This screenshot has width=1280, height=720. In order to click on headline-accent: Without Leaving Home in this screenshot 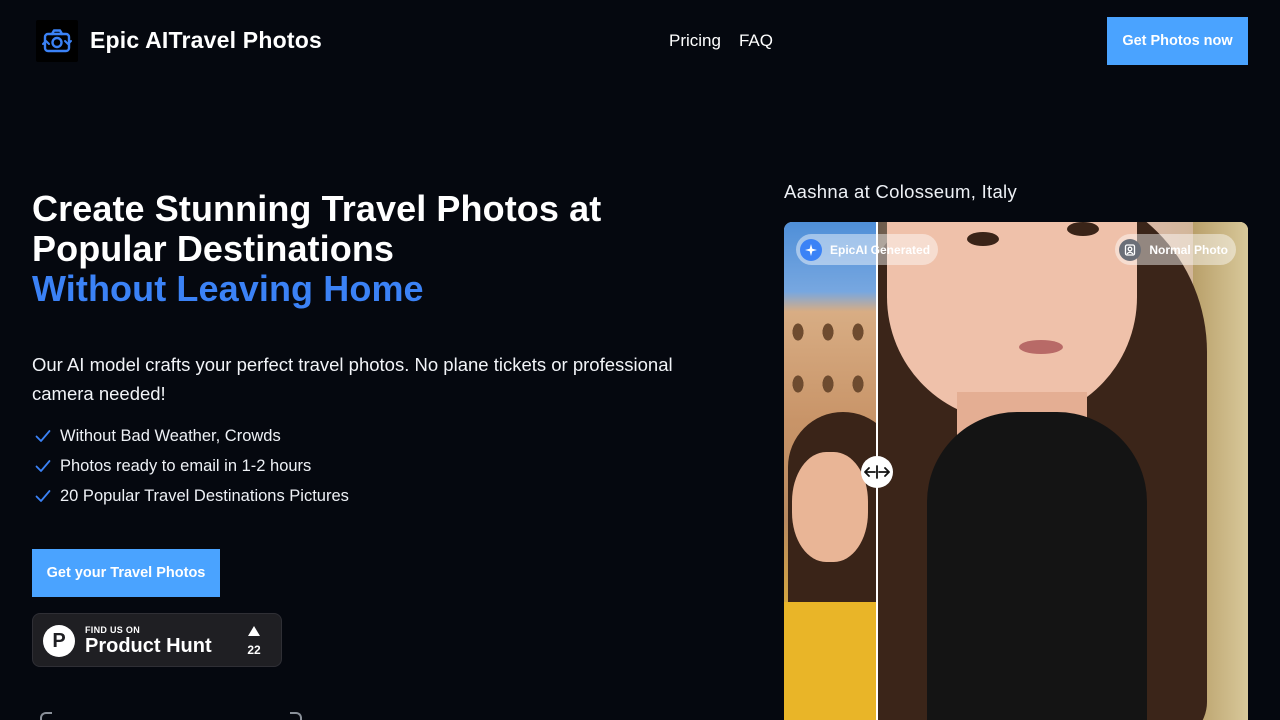, I will do `click(228, 288)`.